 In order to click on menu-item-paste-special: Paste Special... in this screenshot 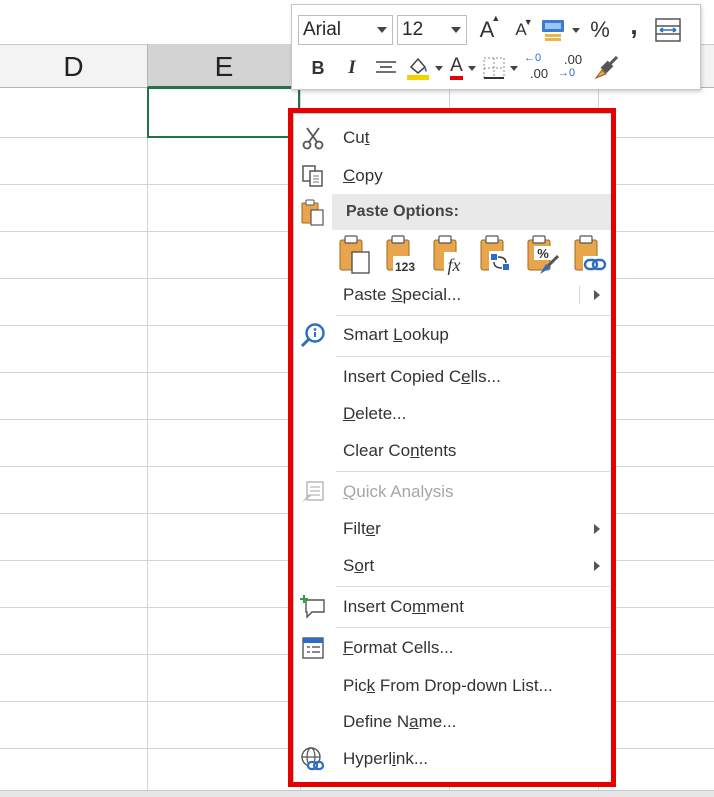, I will do `click(453, 295)`.